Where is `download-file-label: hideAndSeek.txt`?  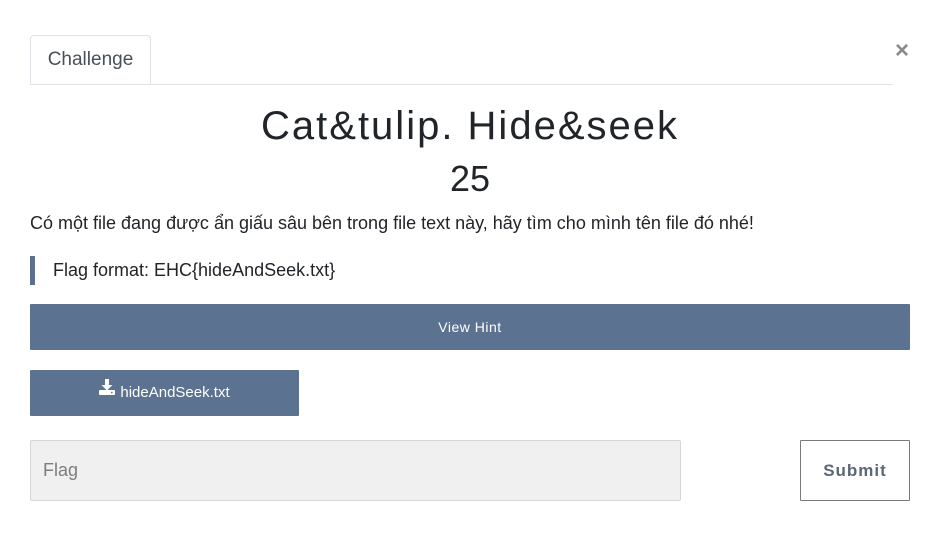
download-file-label: hideAndSeek.txt is located at coordinates (175, 392).